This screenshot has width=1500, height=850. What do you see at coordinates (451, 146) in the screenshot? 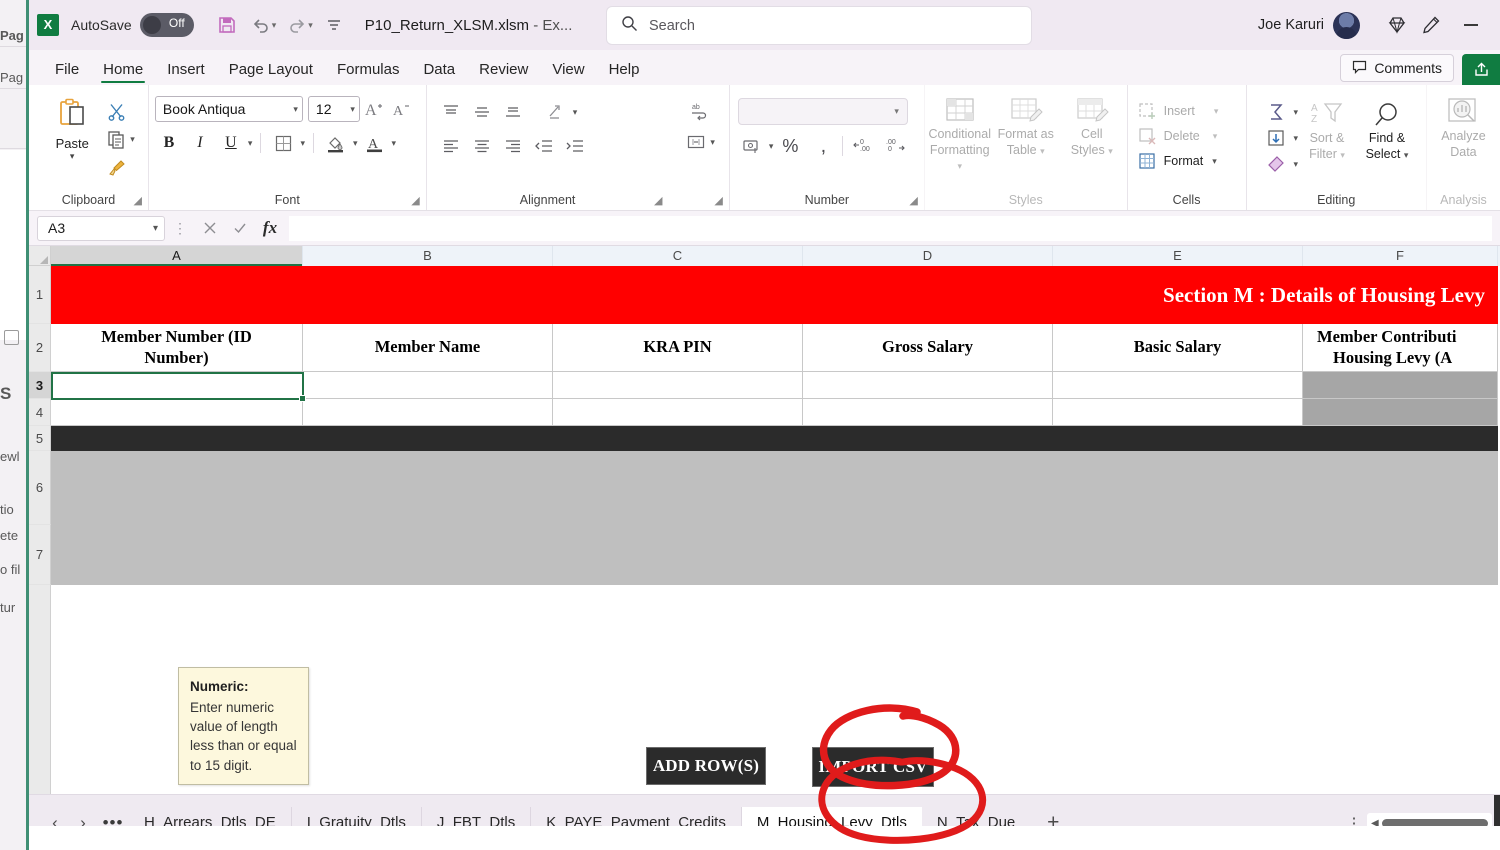
I see `align-left-button` at bounding box center [451, 146].